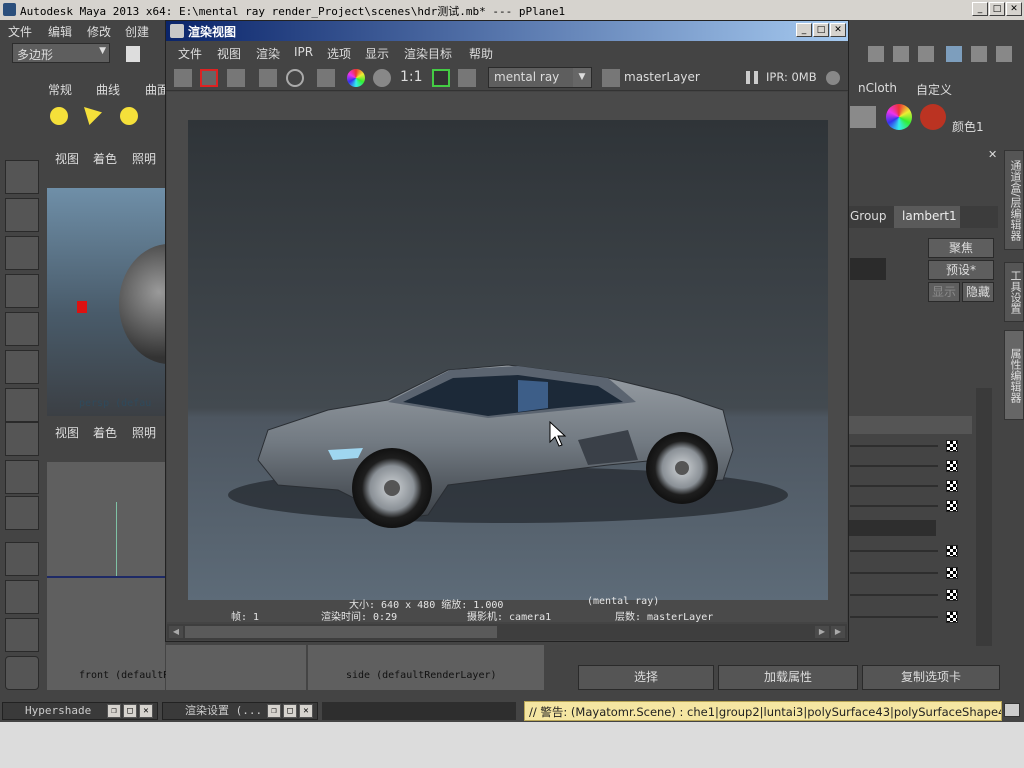 This screenshot has width=1024, height=768. I want to click on scale-tool-icon, so click(22, 367).